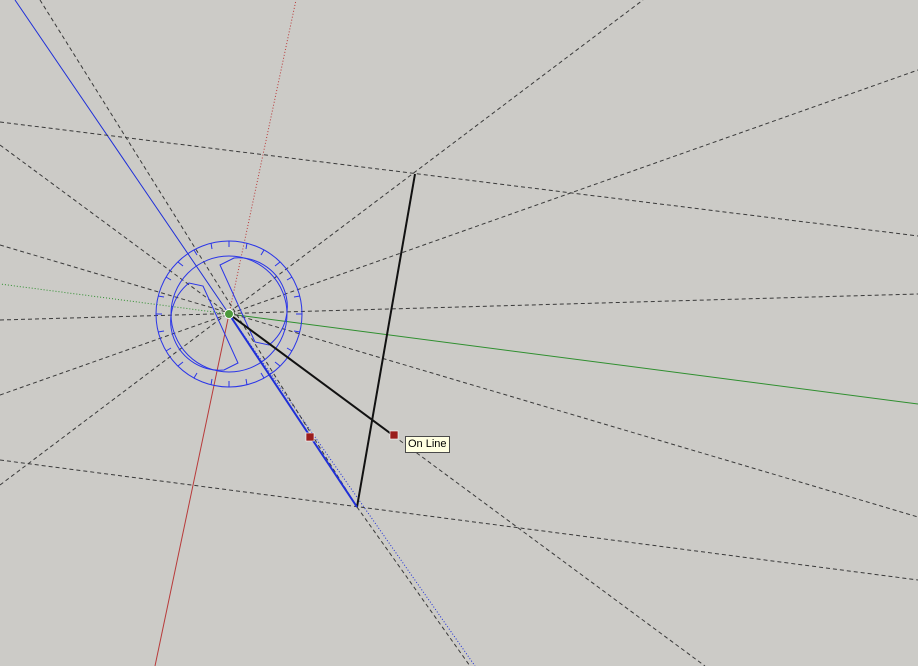 The width and height of the screenshot is (918, 666). I want to click on red-axis, so click(192, 489).